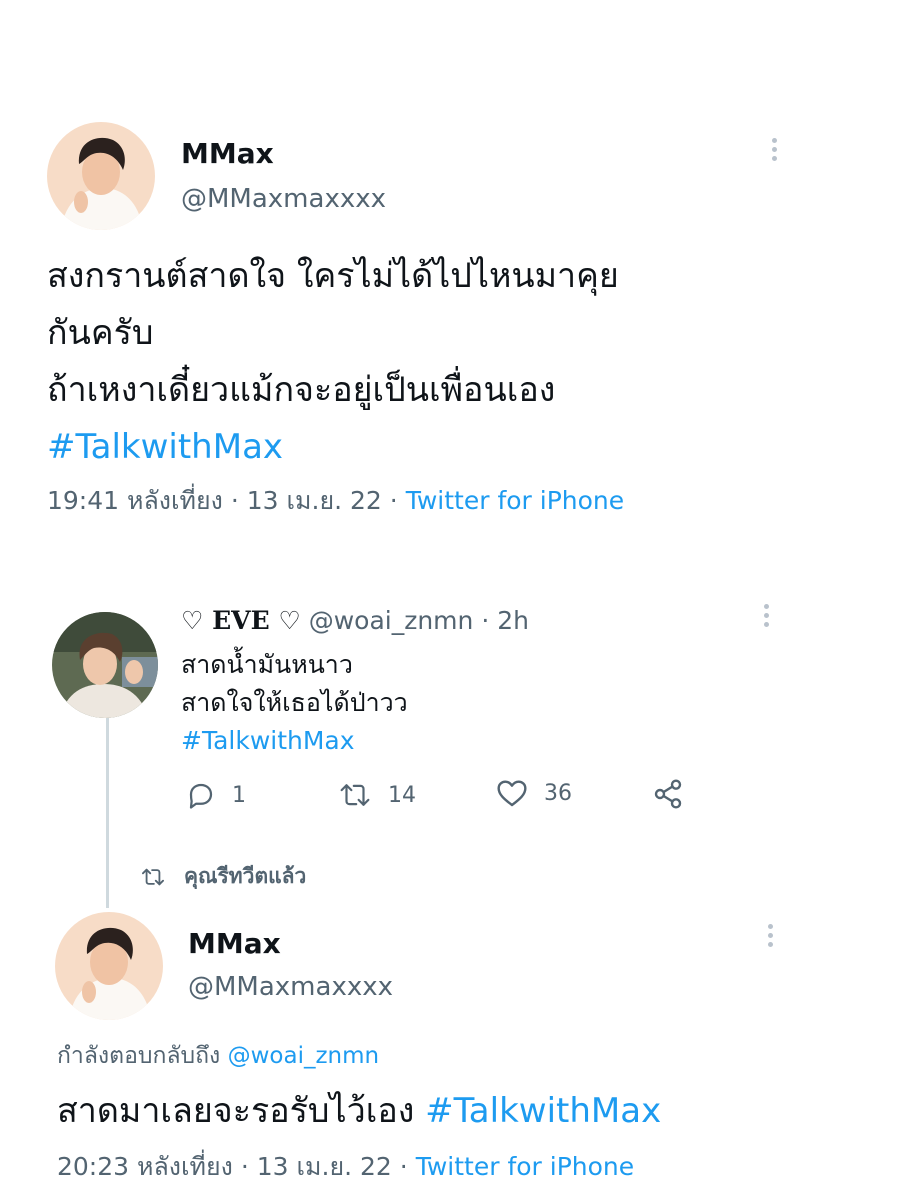 The image size is (900, 1200). I want to click on retweet-banner-label: คุณรีทวีตแล้ว, so click(245, 876).